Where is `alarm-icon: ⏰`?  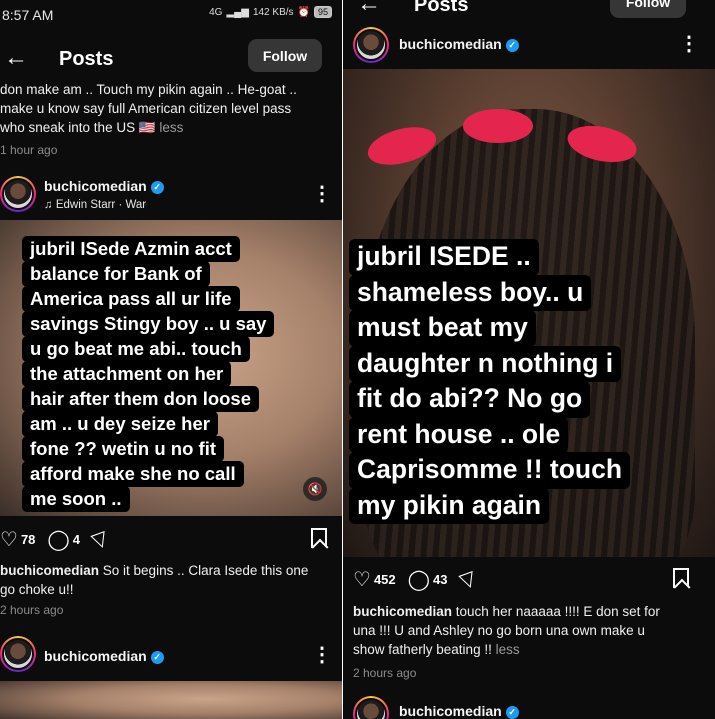 alarm-icon: ⏰ is located at coordinates (303, 12).